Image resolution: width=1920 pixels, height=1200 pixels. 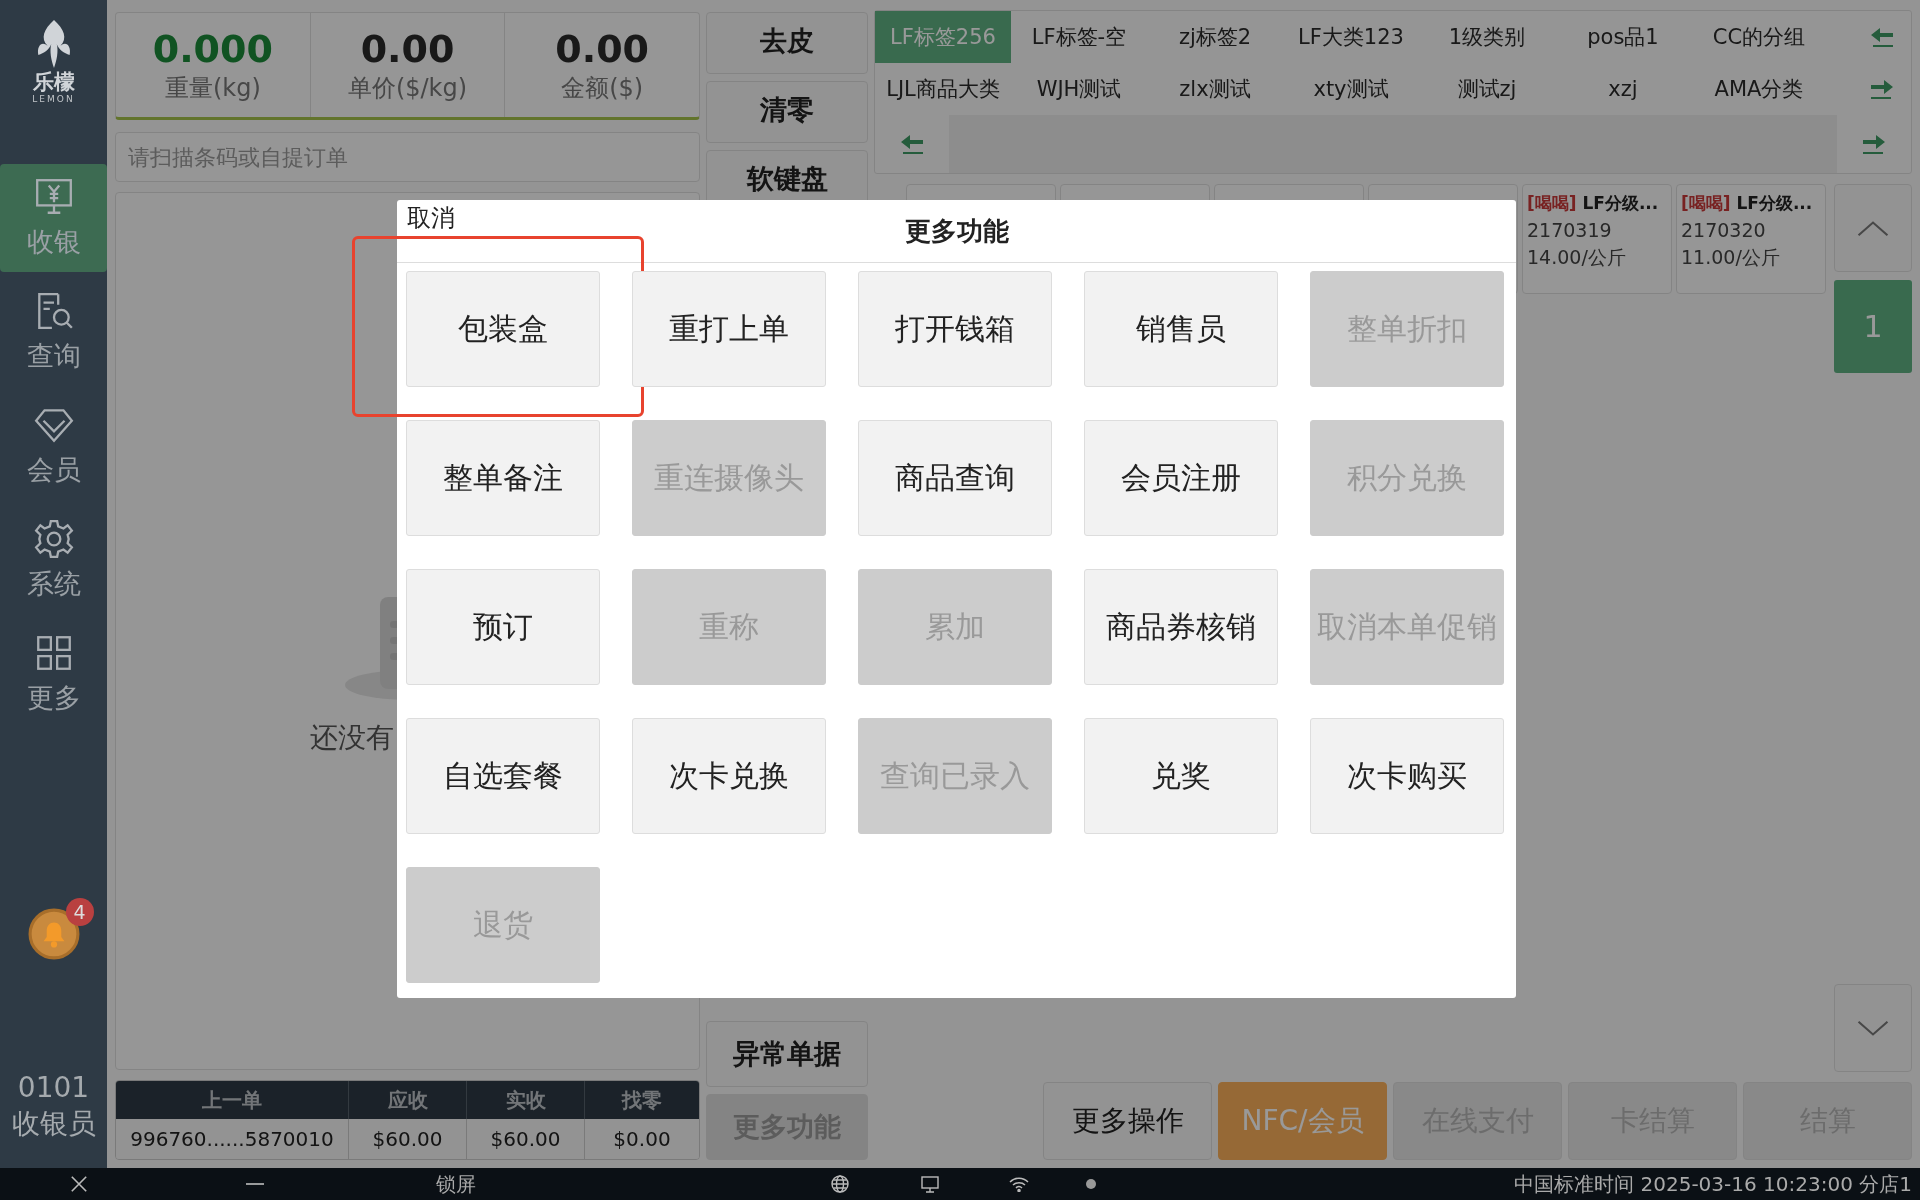 I want to click on function-button: 重打上单, so click(x=729, y=329).